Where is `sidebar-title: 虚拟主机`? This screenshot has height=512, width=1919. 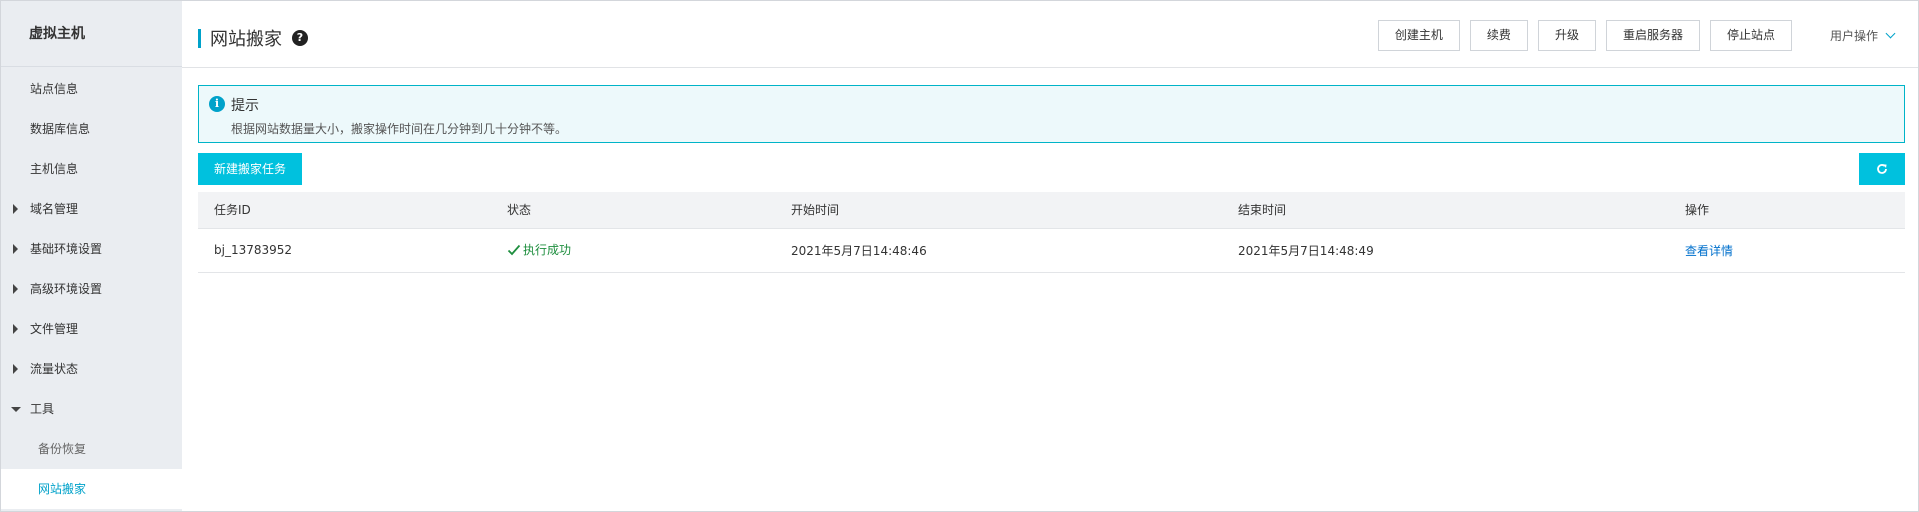 sidebar-title: 虚拟主机 is located at coordinates (91, 34).